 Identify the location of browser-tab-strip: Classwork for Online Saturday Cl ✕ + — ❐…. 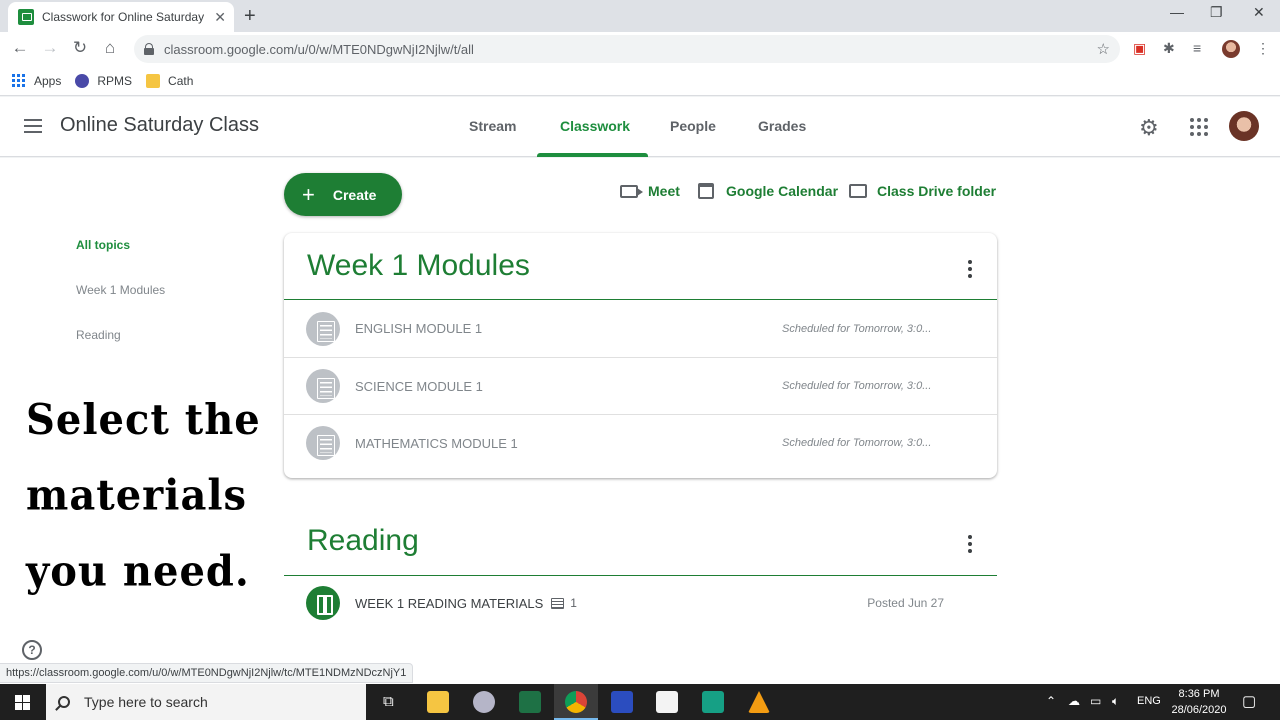
(640, 16).